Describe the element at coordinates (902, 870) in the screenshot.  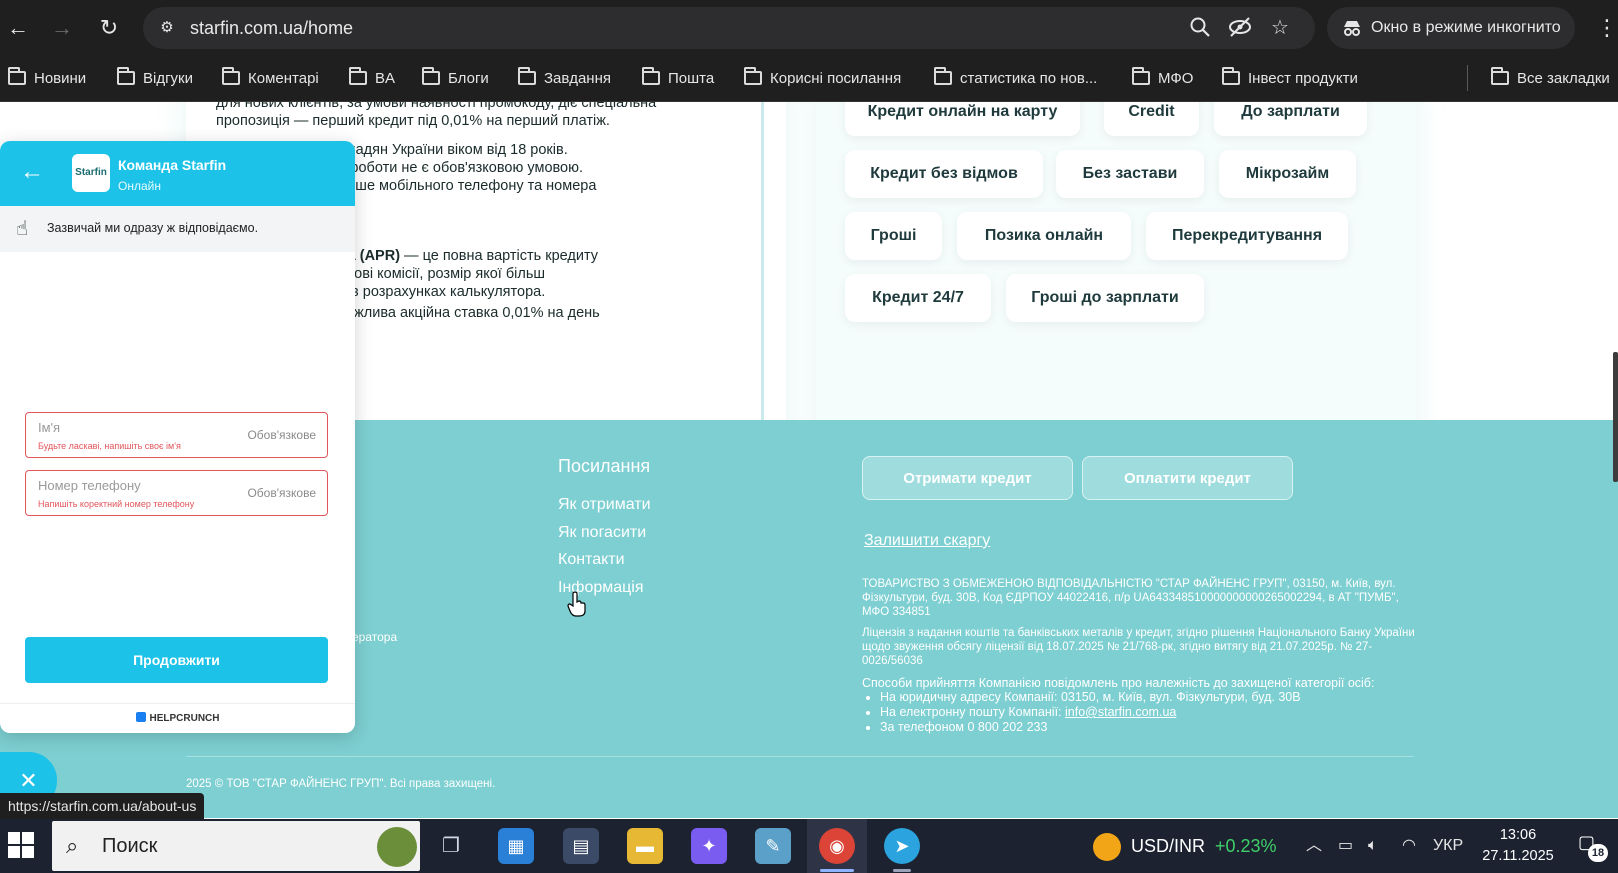
I see `telegram-running-indicator` at that location.